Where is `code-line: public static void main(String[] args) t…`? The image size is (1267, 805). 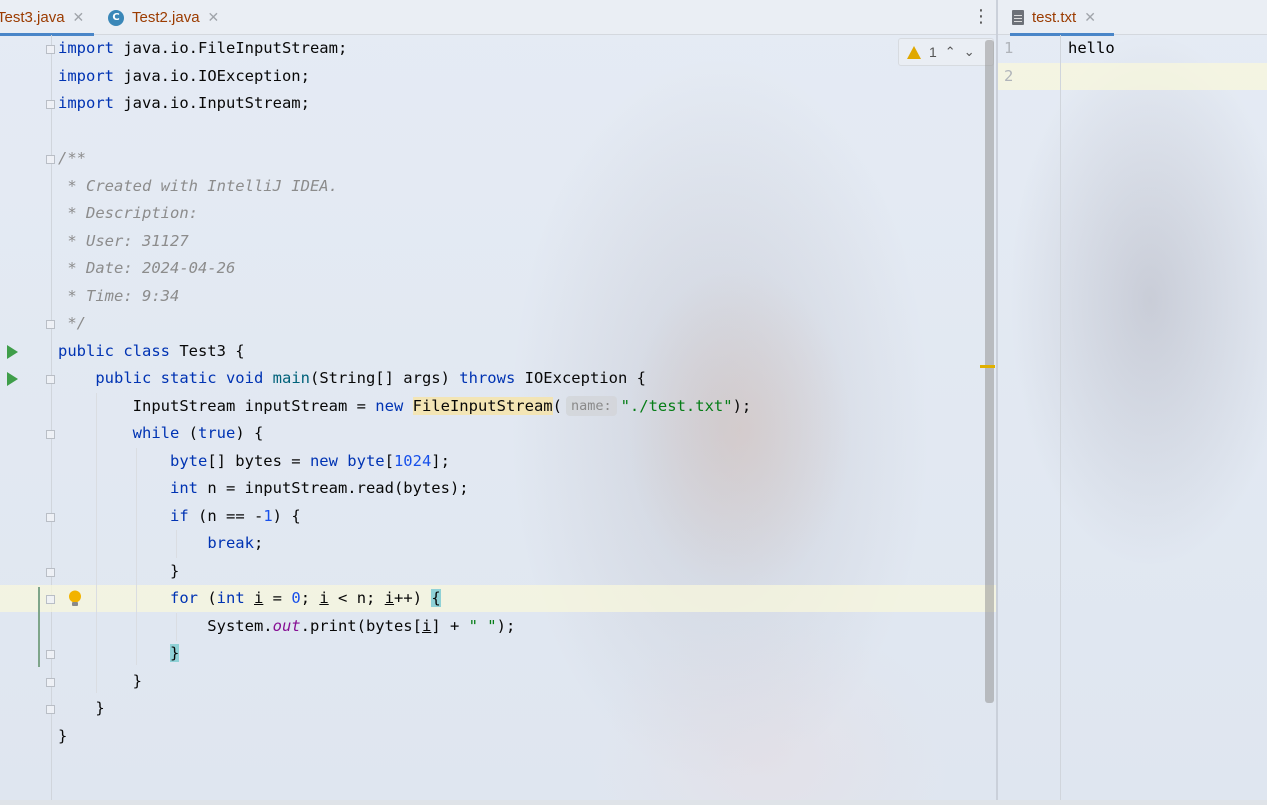
code-line: public static void main(String[] args) t… is located at coordinates (352, 378).